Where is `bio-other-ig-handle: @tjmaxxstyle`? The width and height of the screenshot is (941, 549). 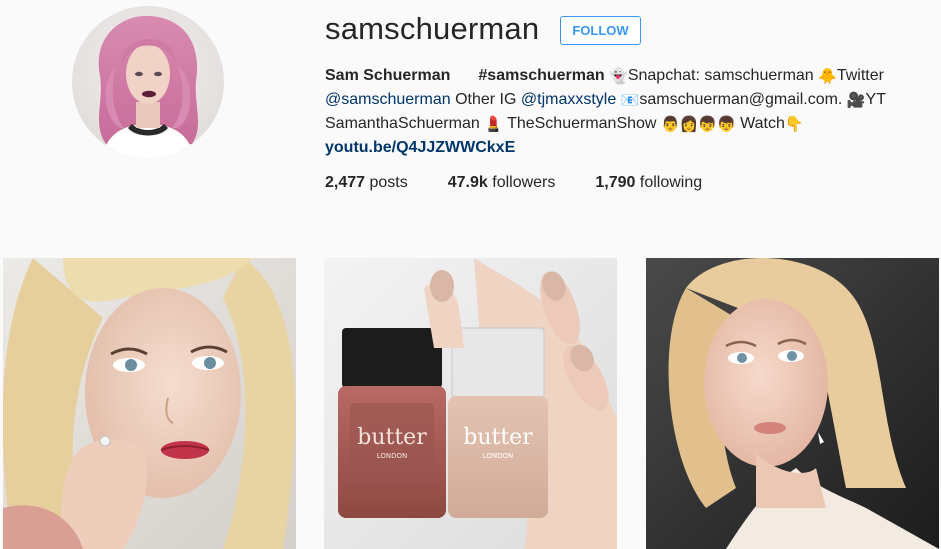 bio-other-ig-handle: @tjmaxxstyle is located at coordinates (568, 99).